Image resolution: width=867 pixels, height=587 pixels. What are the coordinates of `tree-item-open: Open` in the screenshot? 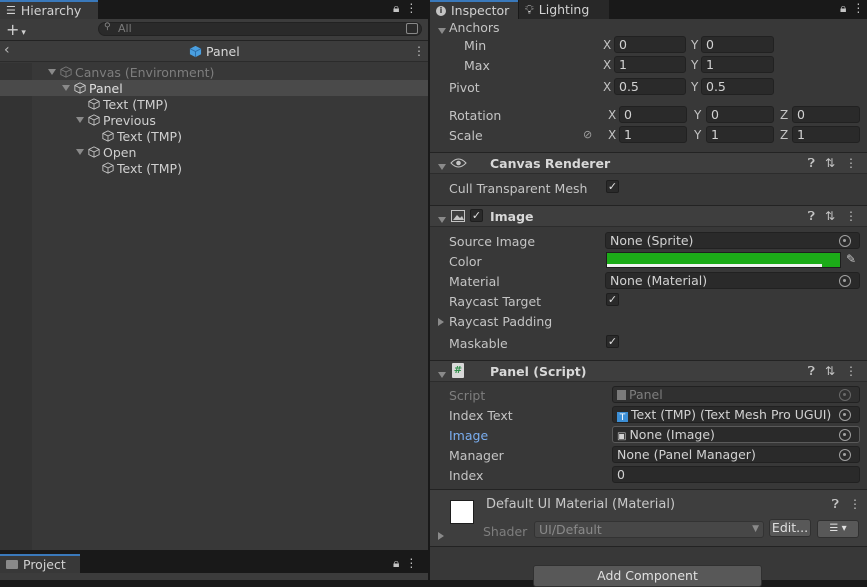 It's located at (106, 152).